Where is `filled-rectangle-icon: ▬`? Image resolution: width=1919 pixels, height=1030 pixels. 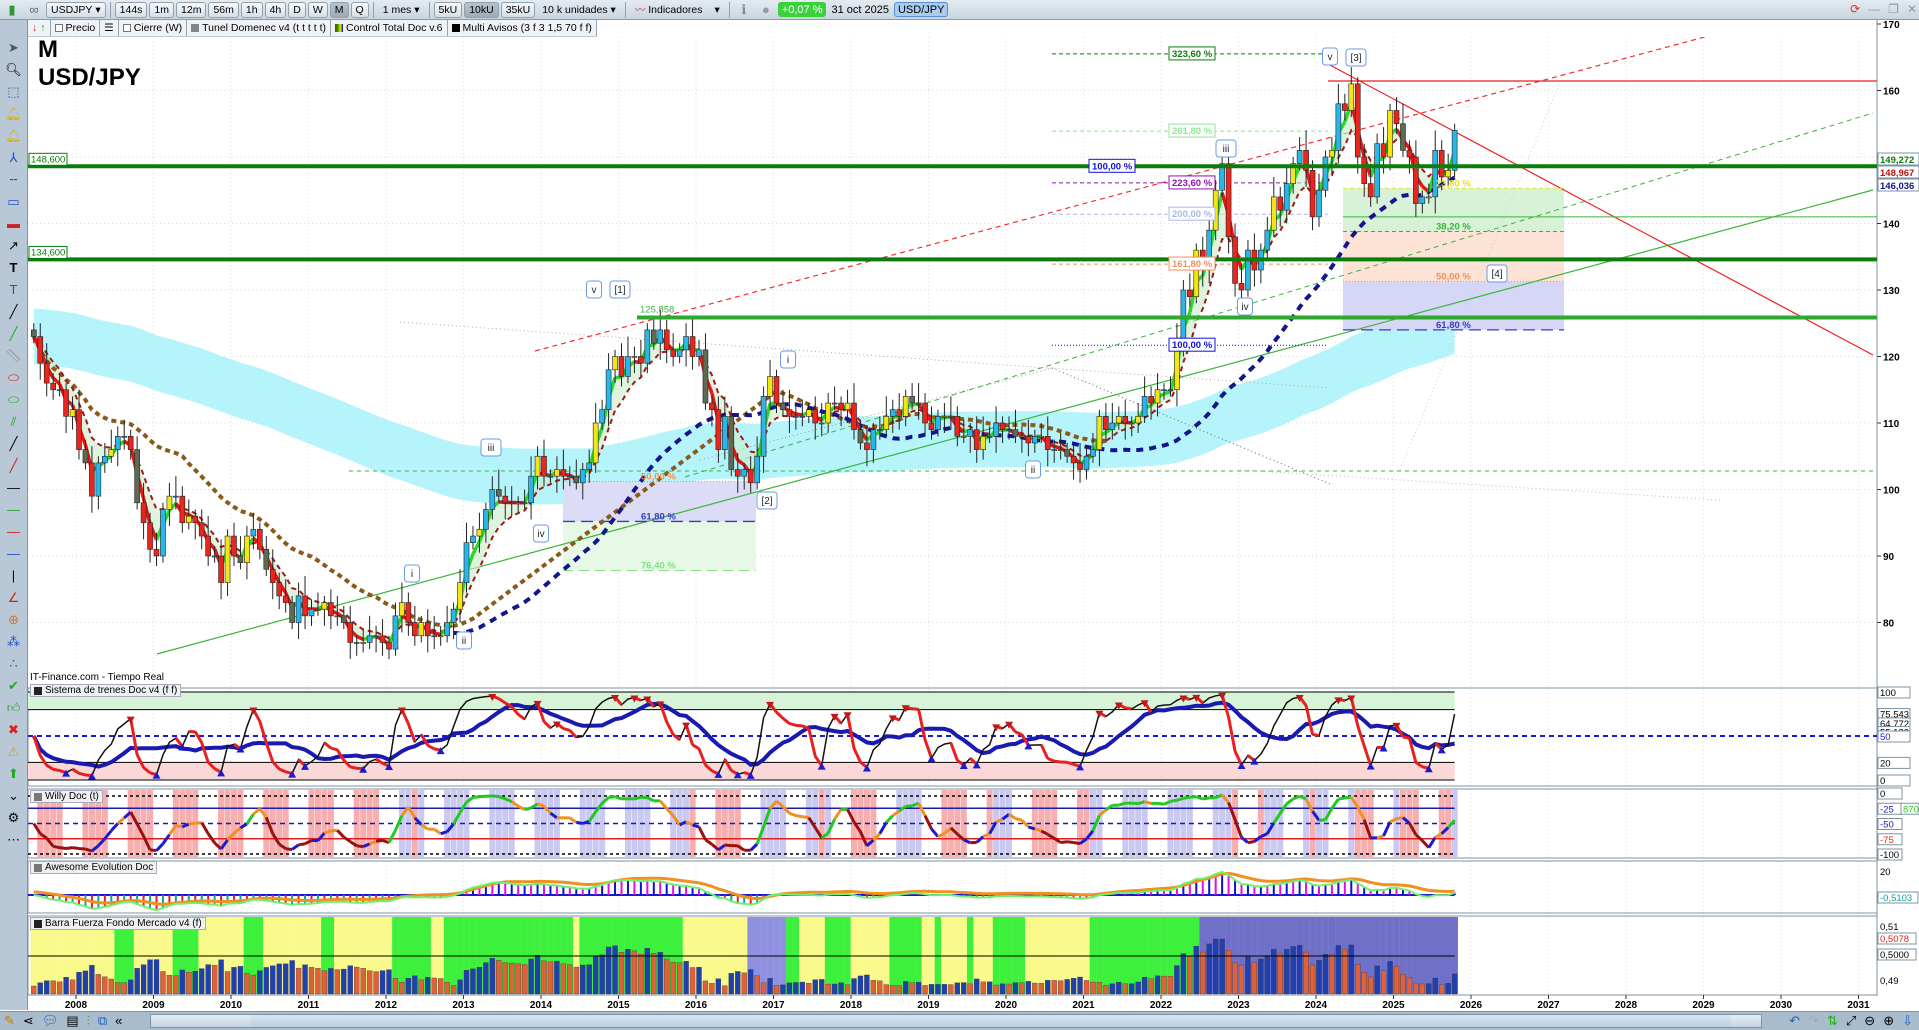 filled-rectangle-icon: ▬ is located at coordinates (14, 223).